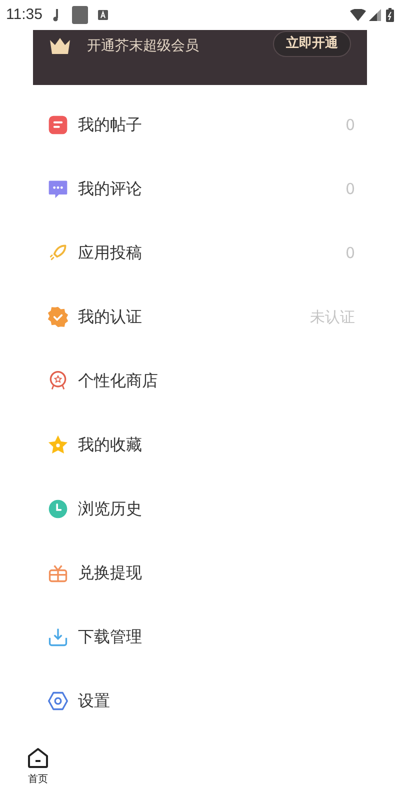 The image size is (400, 800). Describe the element at coordinates (94, 701) in the screenshot. I see `menu-label: 设置` at that location.